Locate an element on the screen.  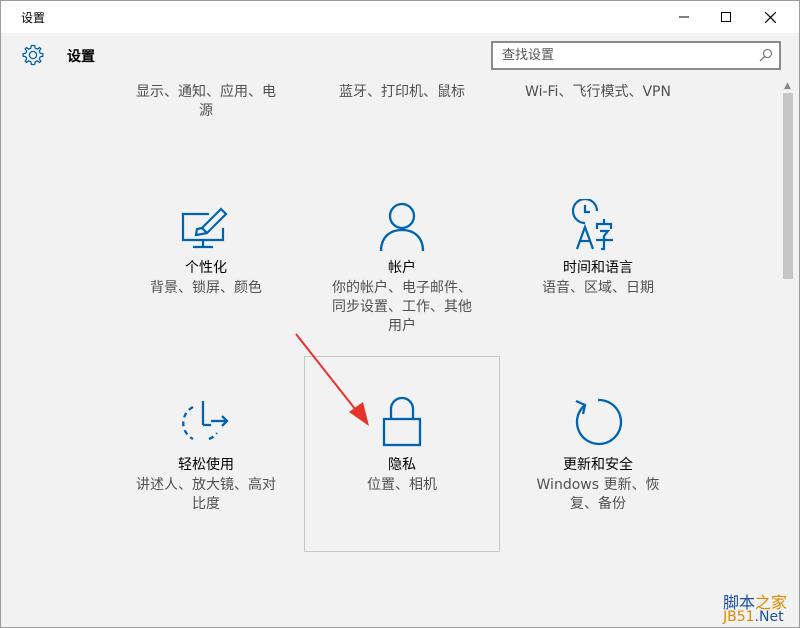
tile-desc: 同步设置、工作、其他 is located at coordinates (402, 307).